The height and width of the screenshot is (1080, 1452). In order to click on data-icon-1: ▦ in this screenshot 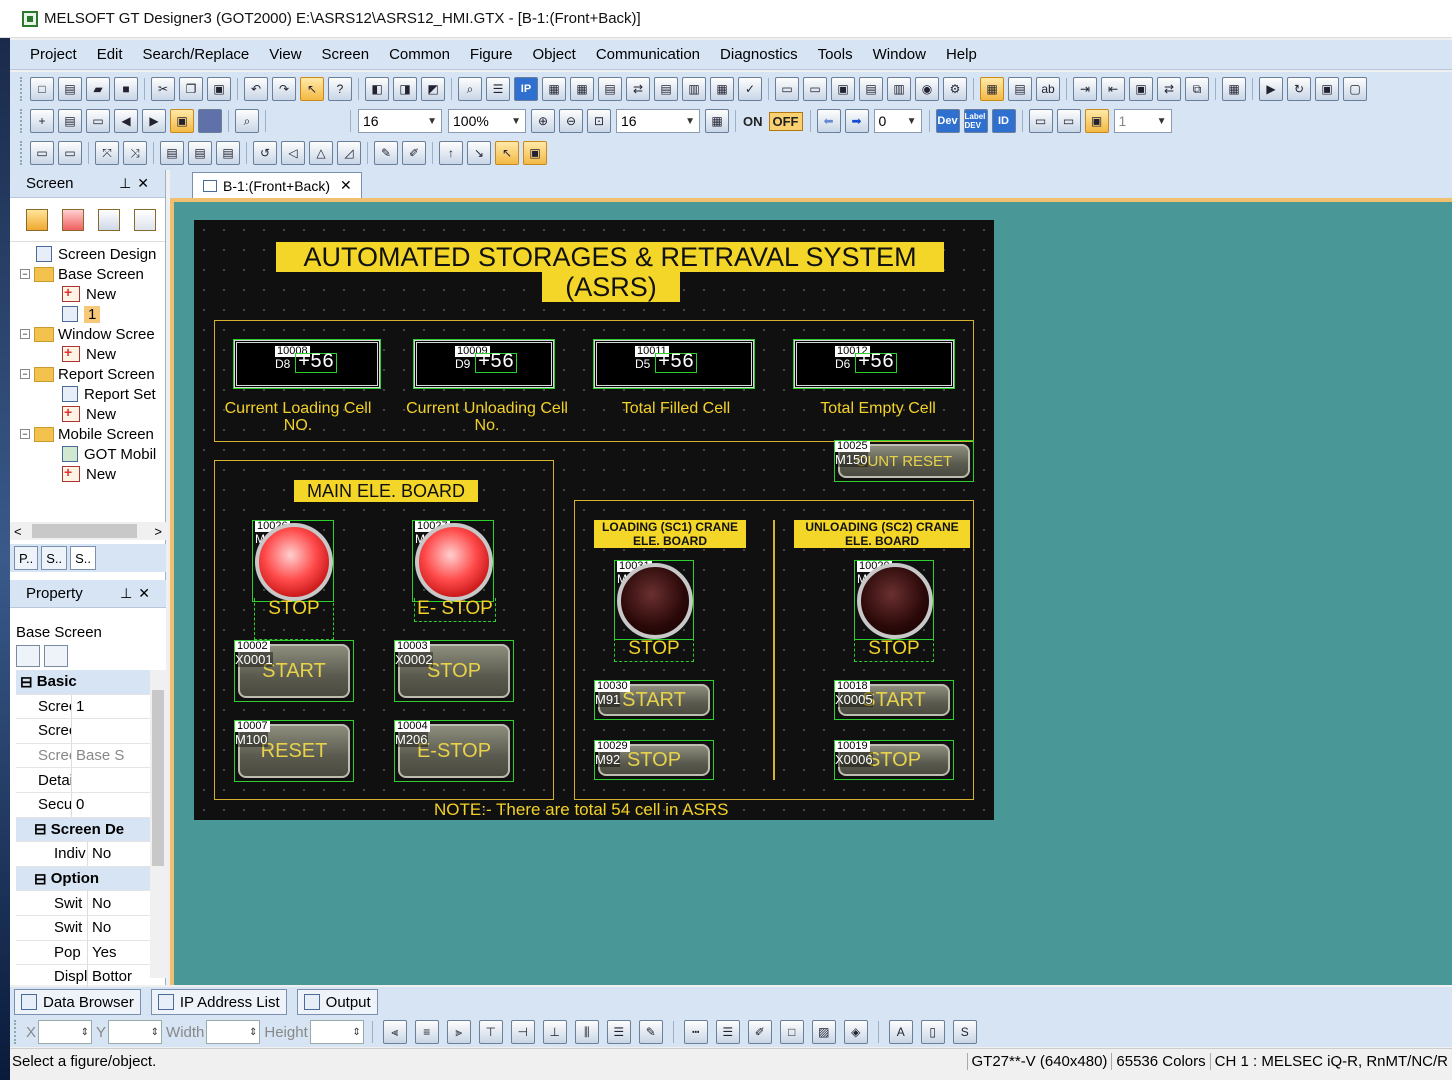, I will do `click(554, 89)`.